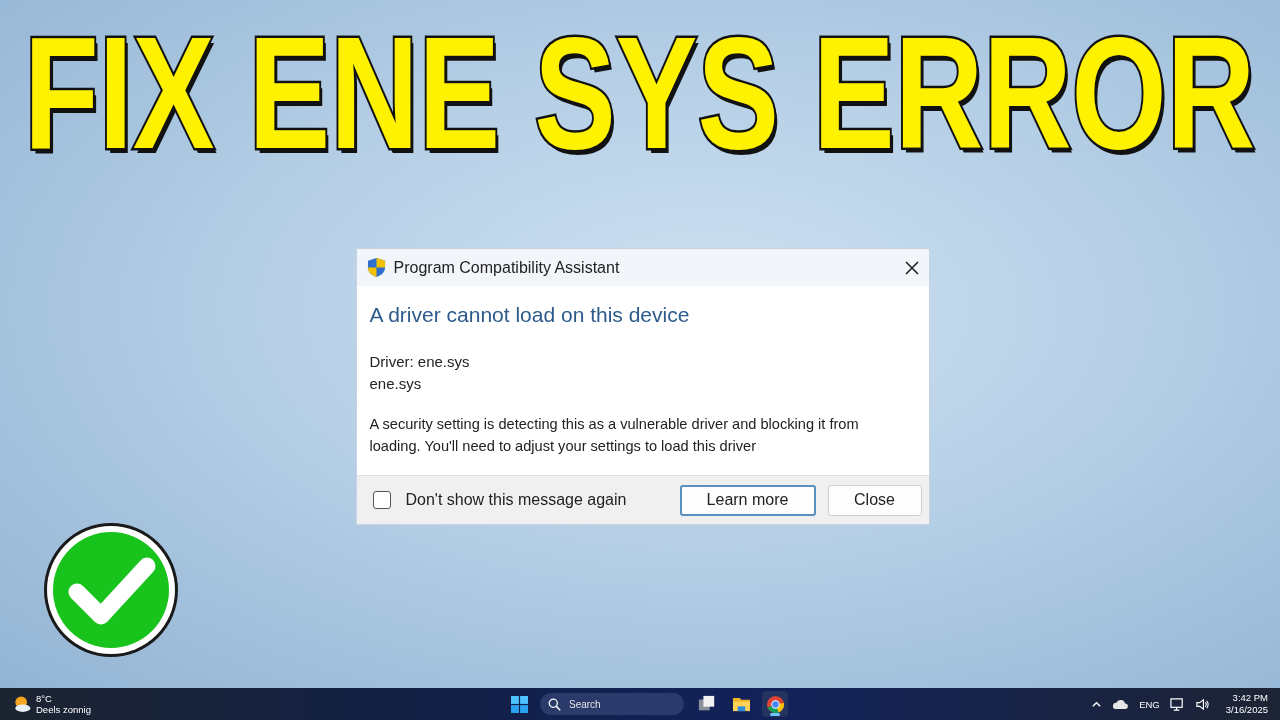 This screenshot has height=720, width=1280. I want to click on weather-condition: Deels zonnig, so click(63, 709).